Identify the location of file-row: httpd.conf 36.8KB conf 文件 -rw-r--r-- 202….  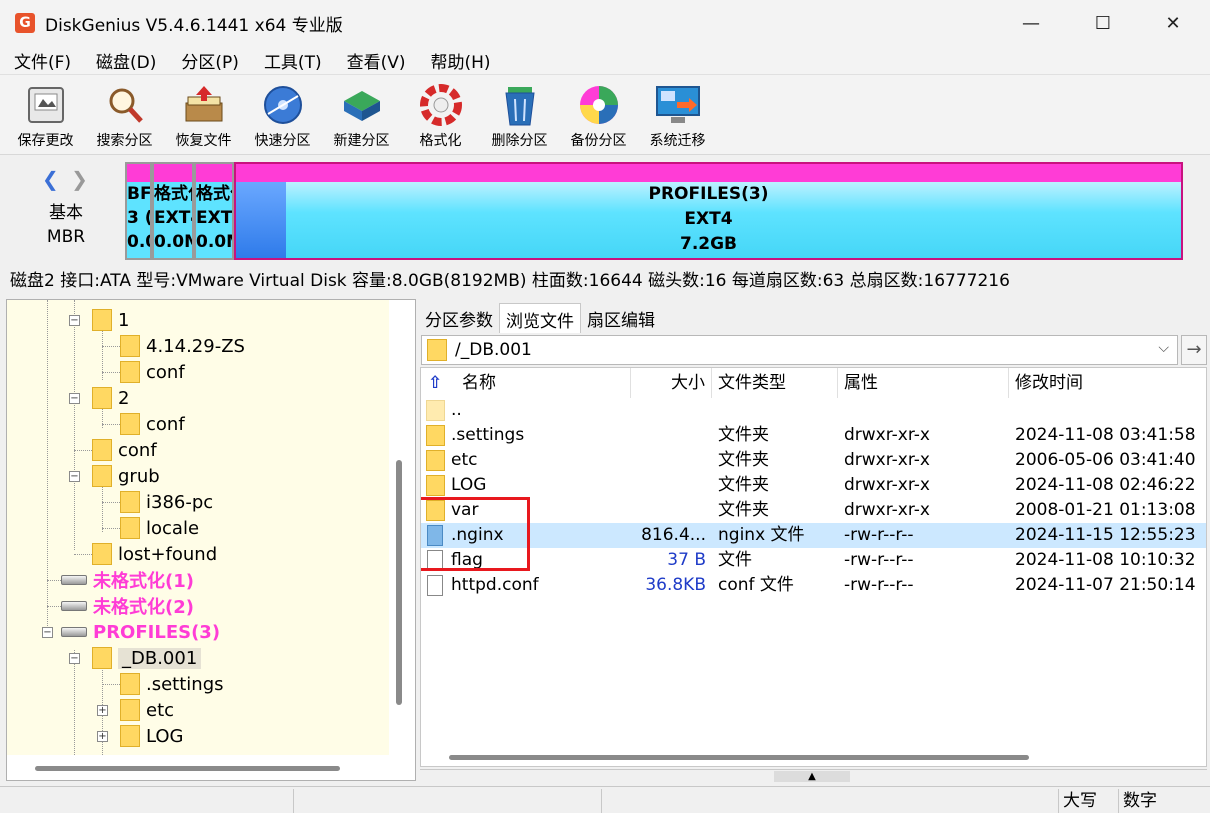
(813, 585).